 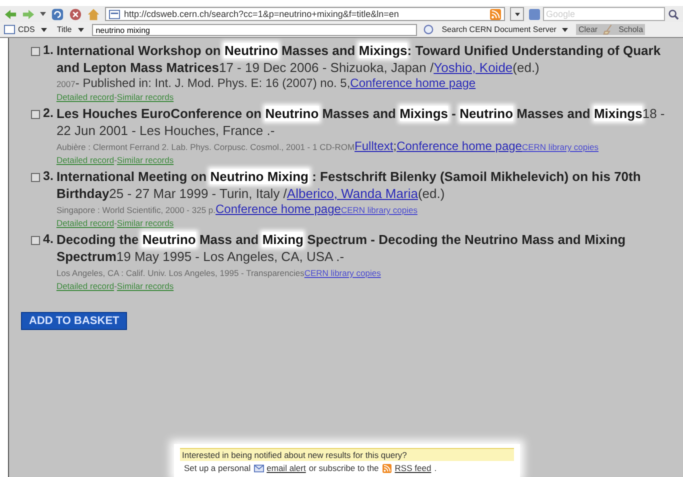 What do you see at coordinates (74, 321) in the screenshot?
I see `add-to-basket-button: ADD TO BASKET` at bounding box center [74, 321].